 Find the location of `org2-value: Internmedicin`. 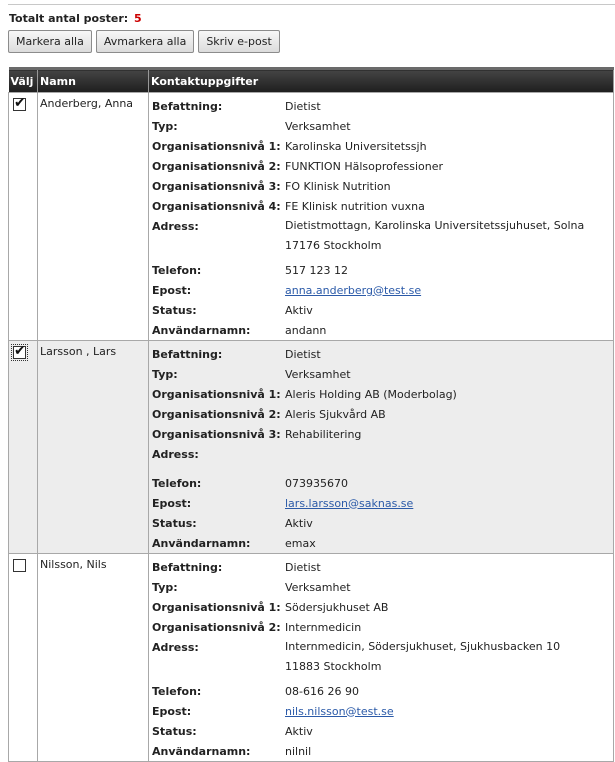

org2-value: Internmedicin is located at coordinates (323, 627).